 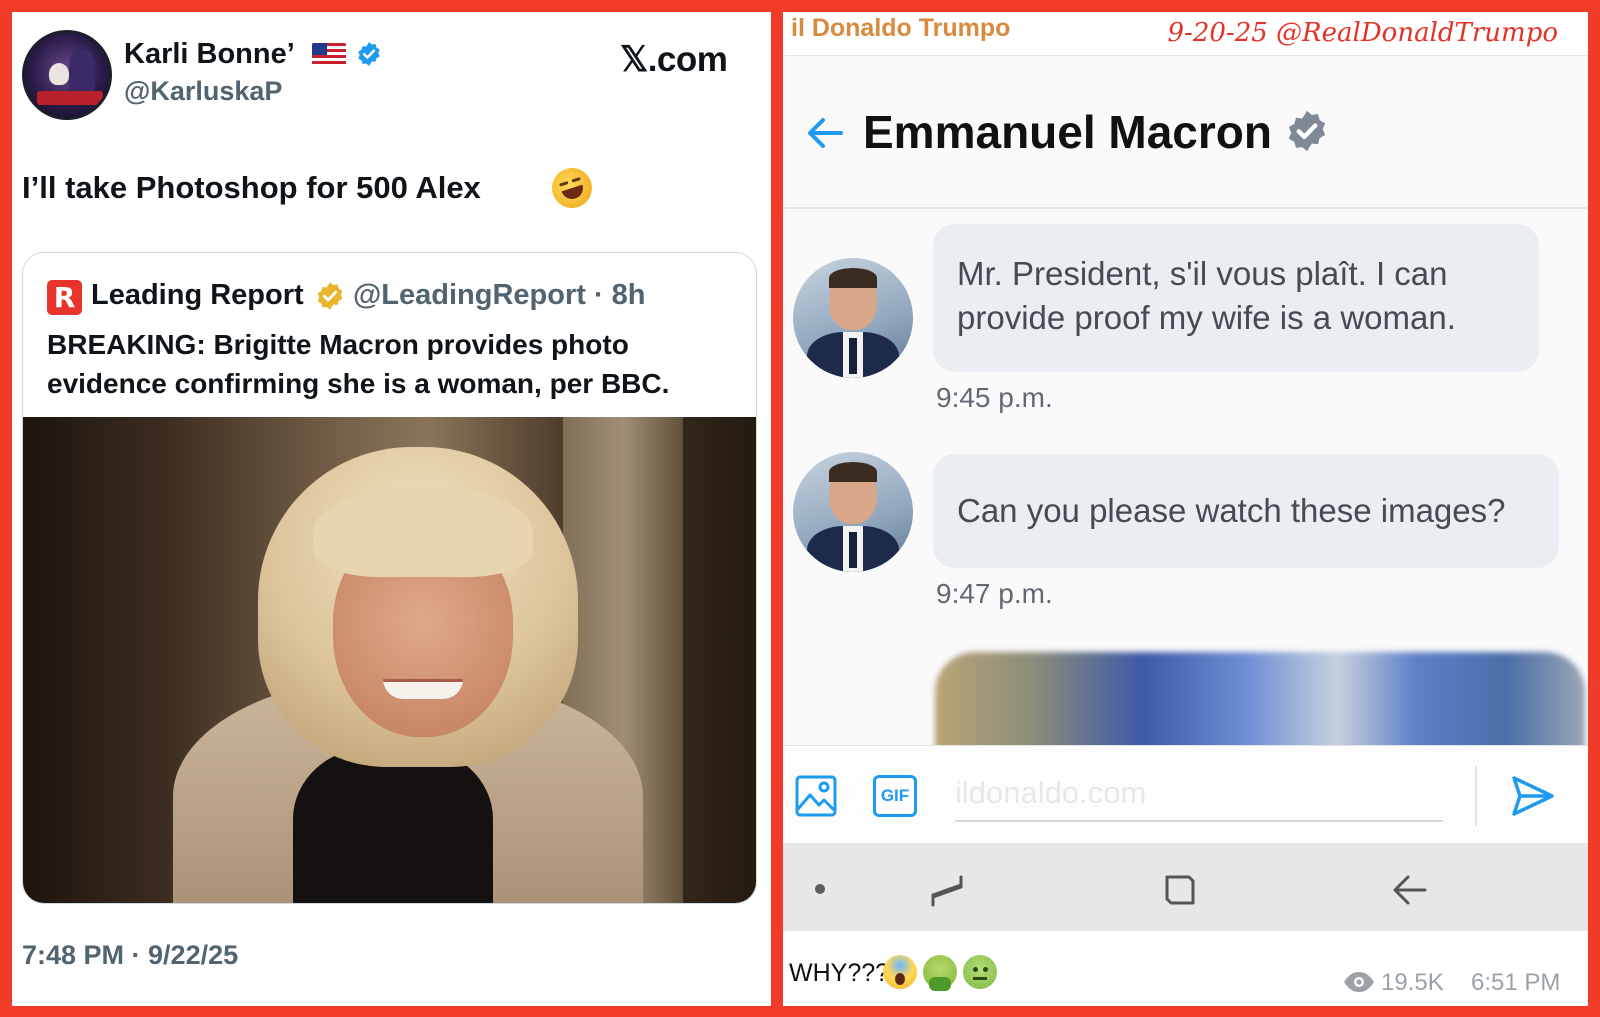 What do you see at coordinates (1067, 132) in the screenshot?
I see `contact-name: Emmanuel Macron` at bounding box center [1067, 132].